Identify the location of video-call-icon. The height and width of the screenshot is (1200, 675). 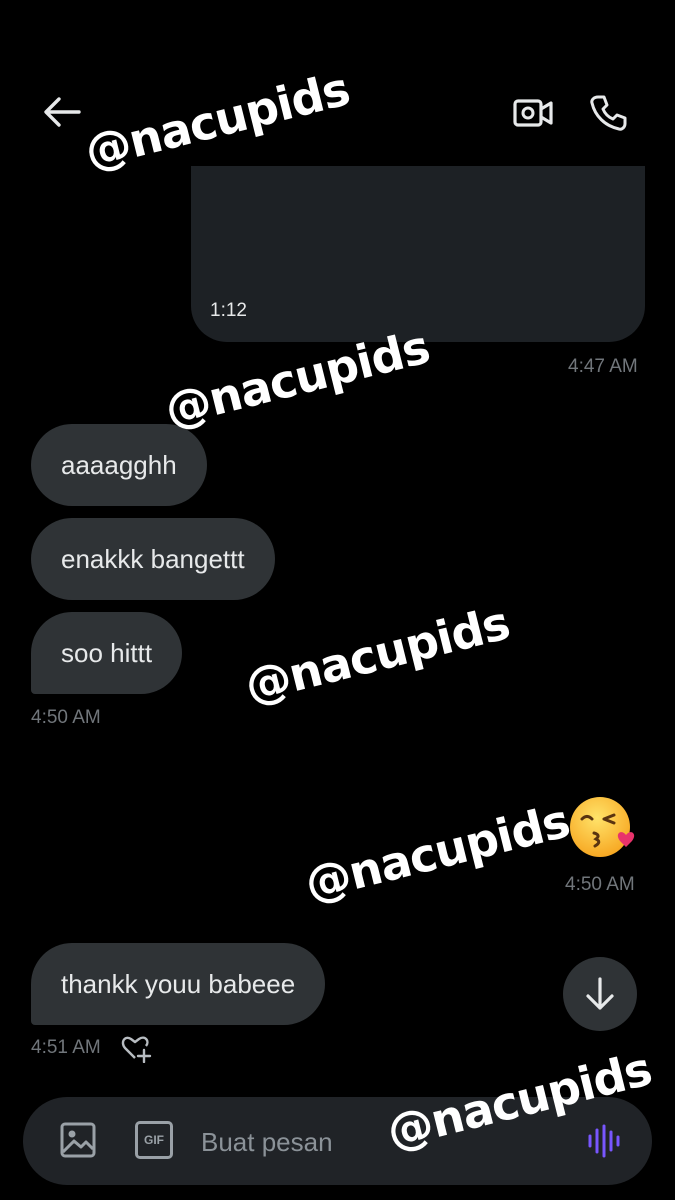
(533, 113).